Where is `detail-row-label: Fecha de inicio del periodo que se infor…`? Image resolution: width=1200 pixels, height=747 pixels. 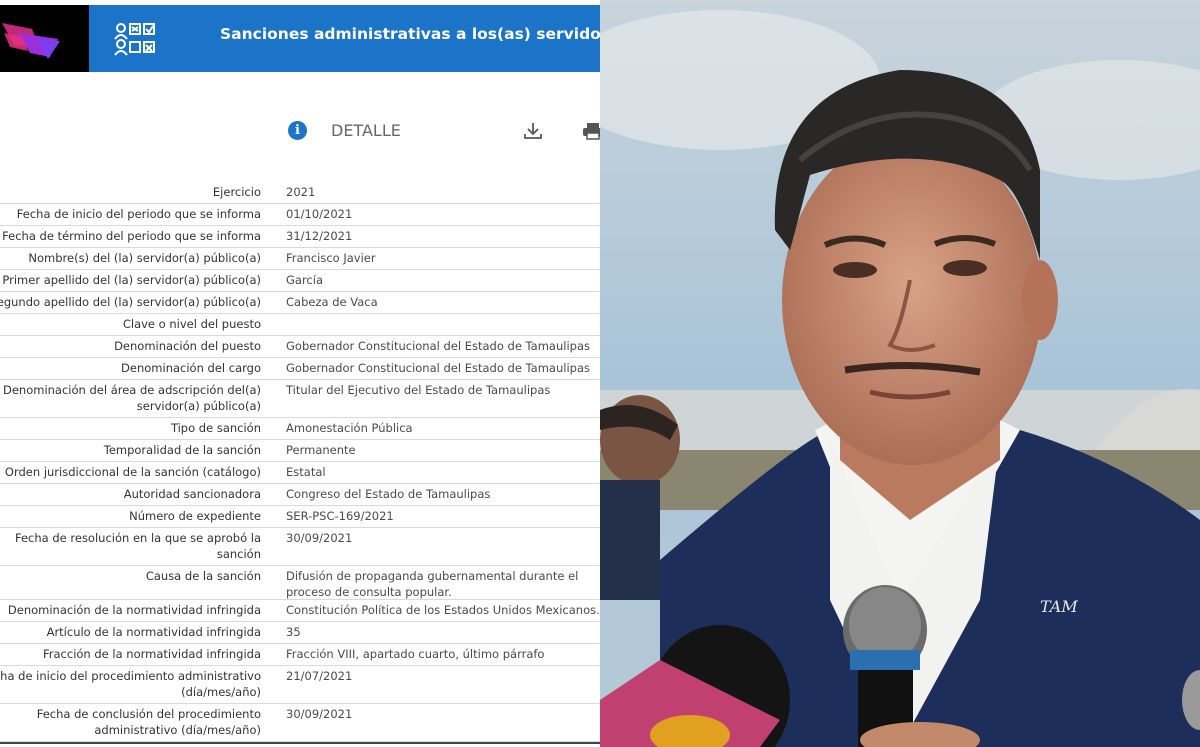
detail-row-label: Fecha de inicio del periodo que se infor… is located at coordinates (138, 214).